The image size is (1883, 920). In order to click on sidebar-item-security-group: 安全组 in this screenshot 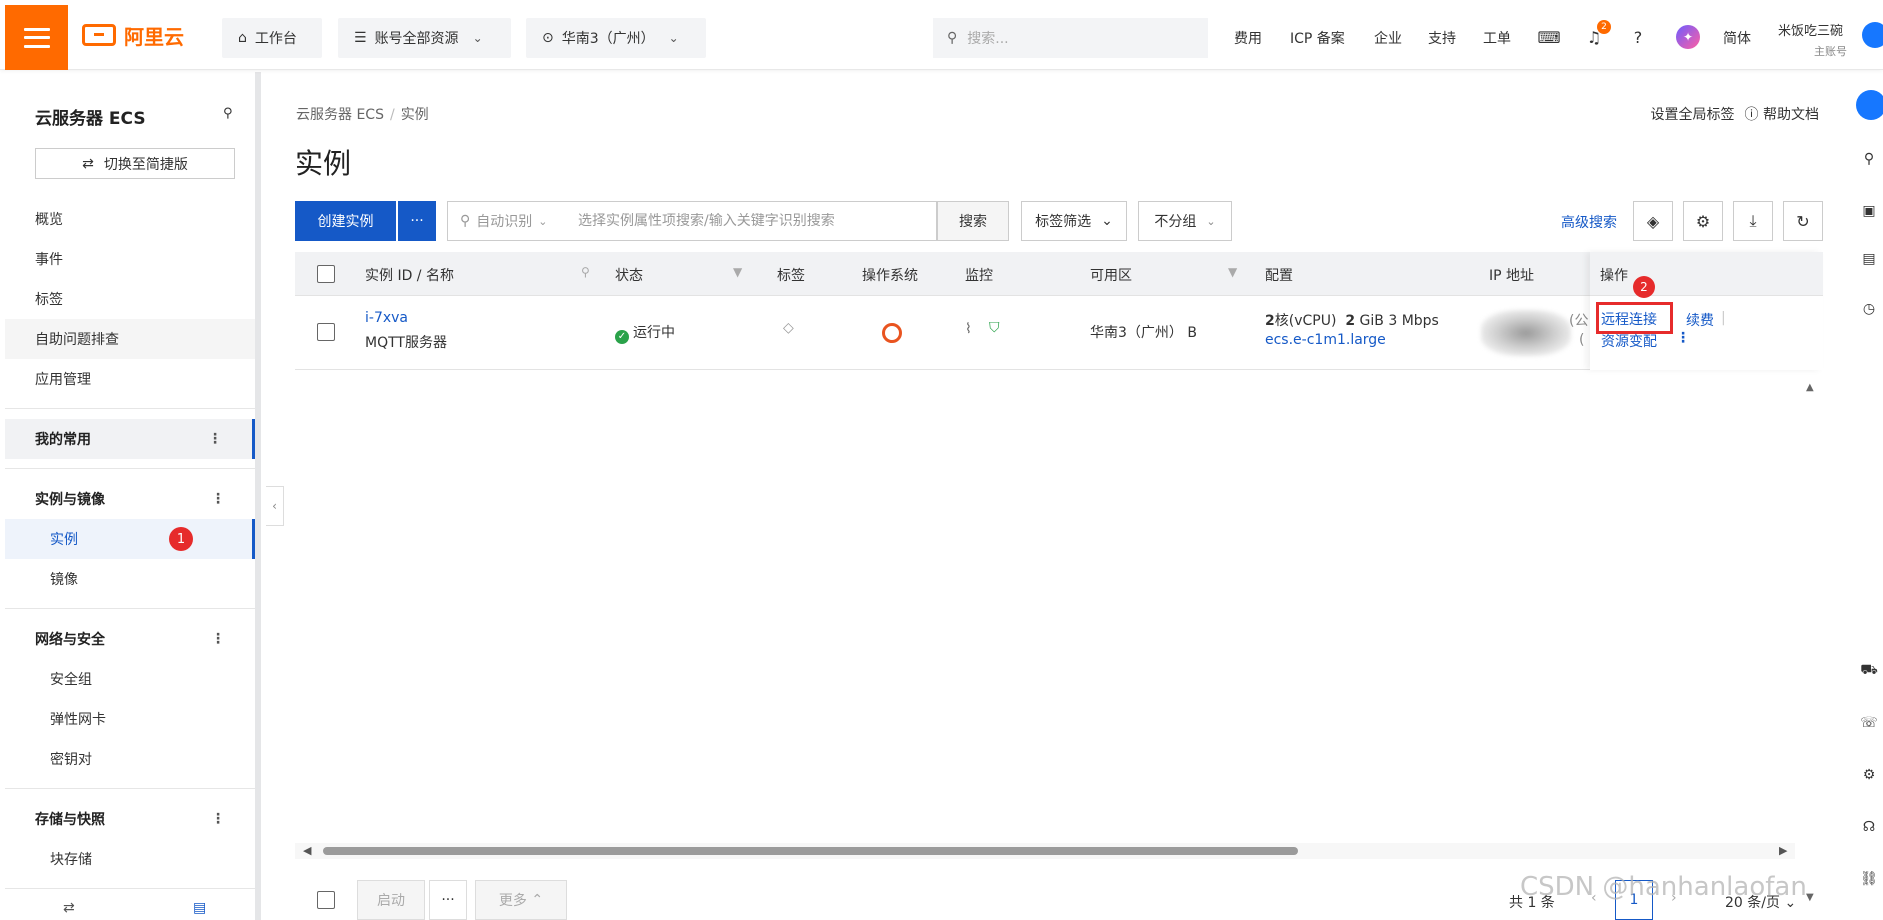, I will do `click(130, 679)`.